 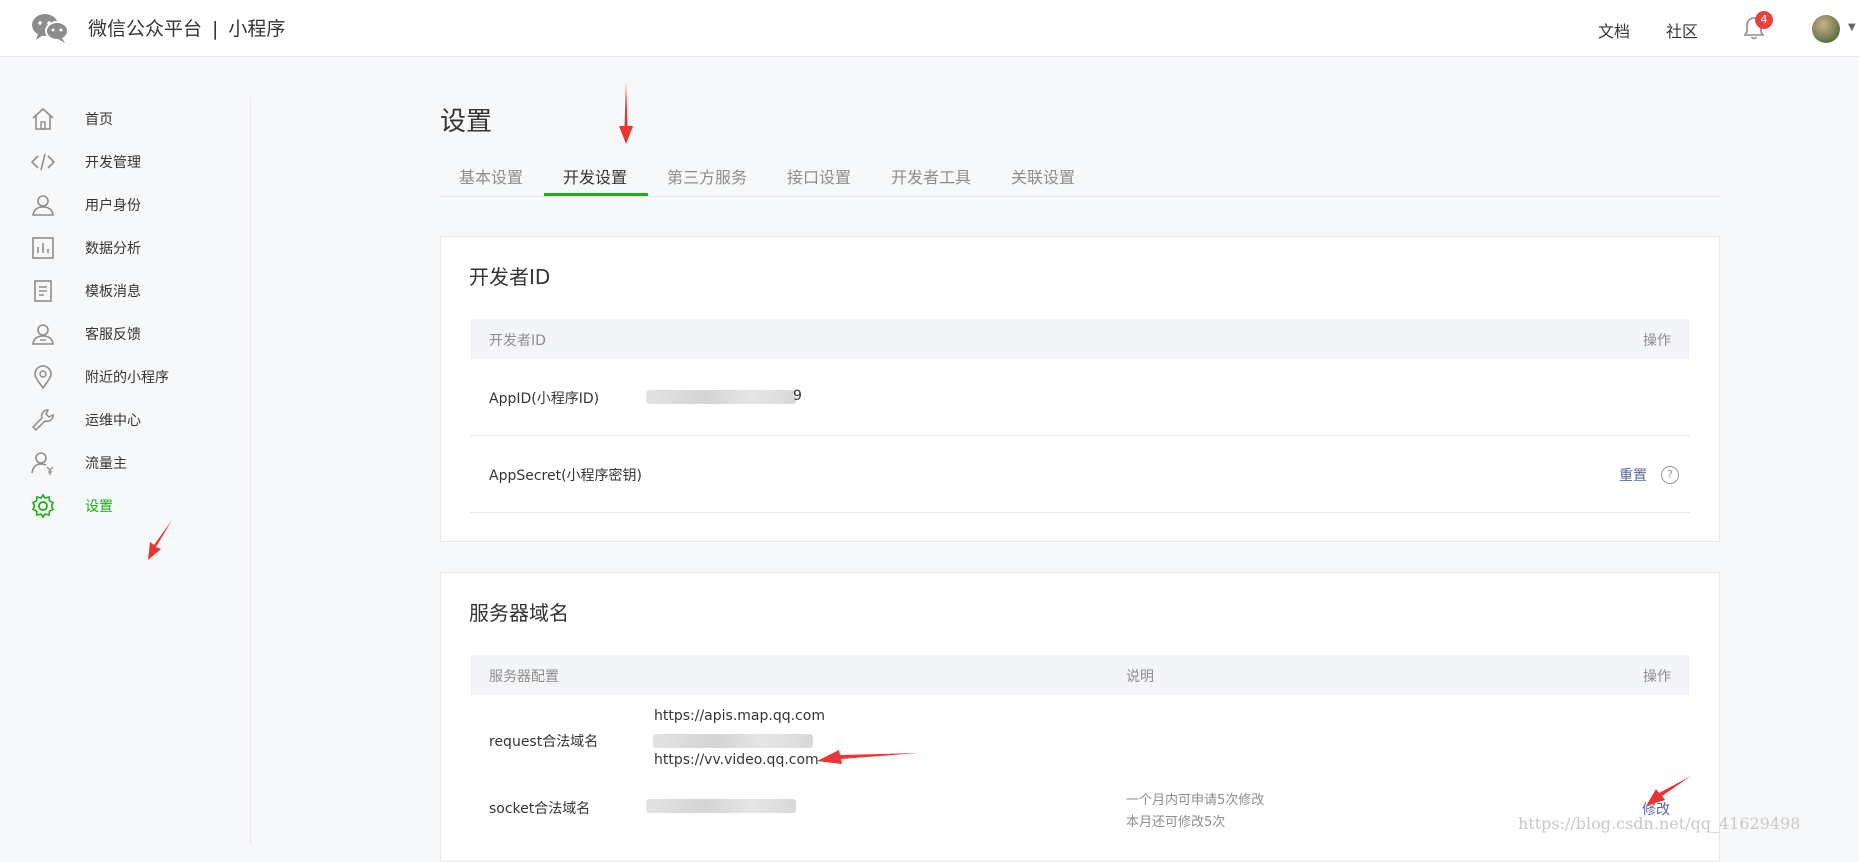 I want to click on column-header-server-config: 服务器配置, so click(x=524, y=677).